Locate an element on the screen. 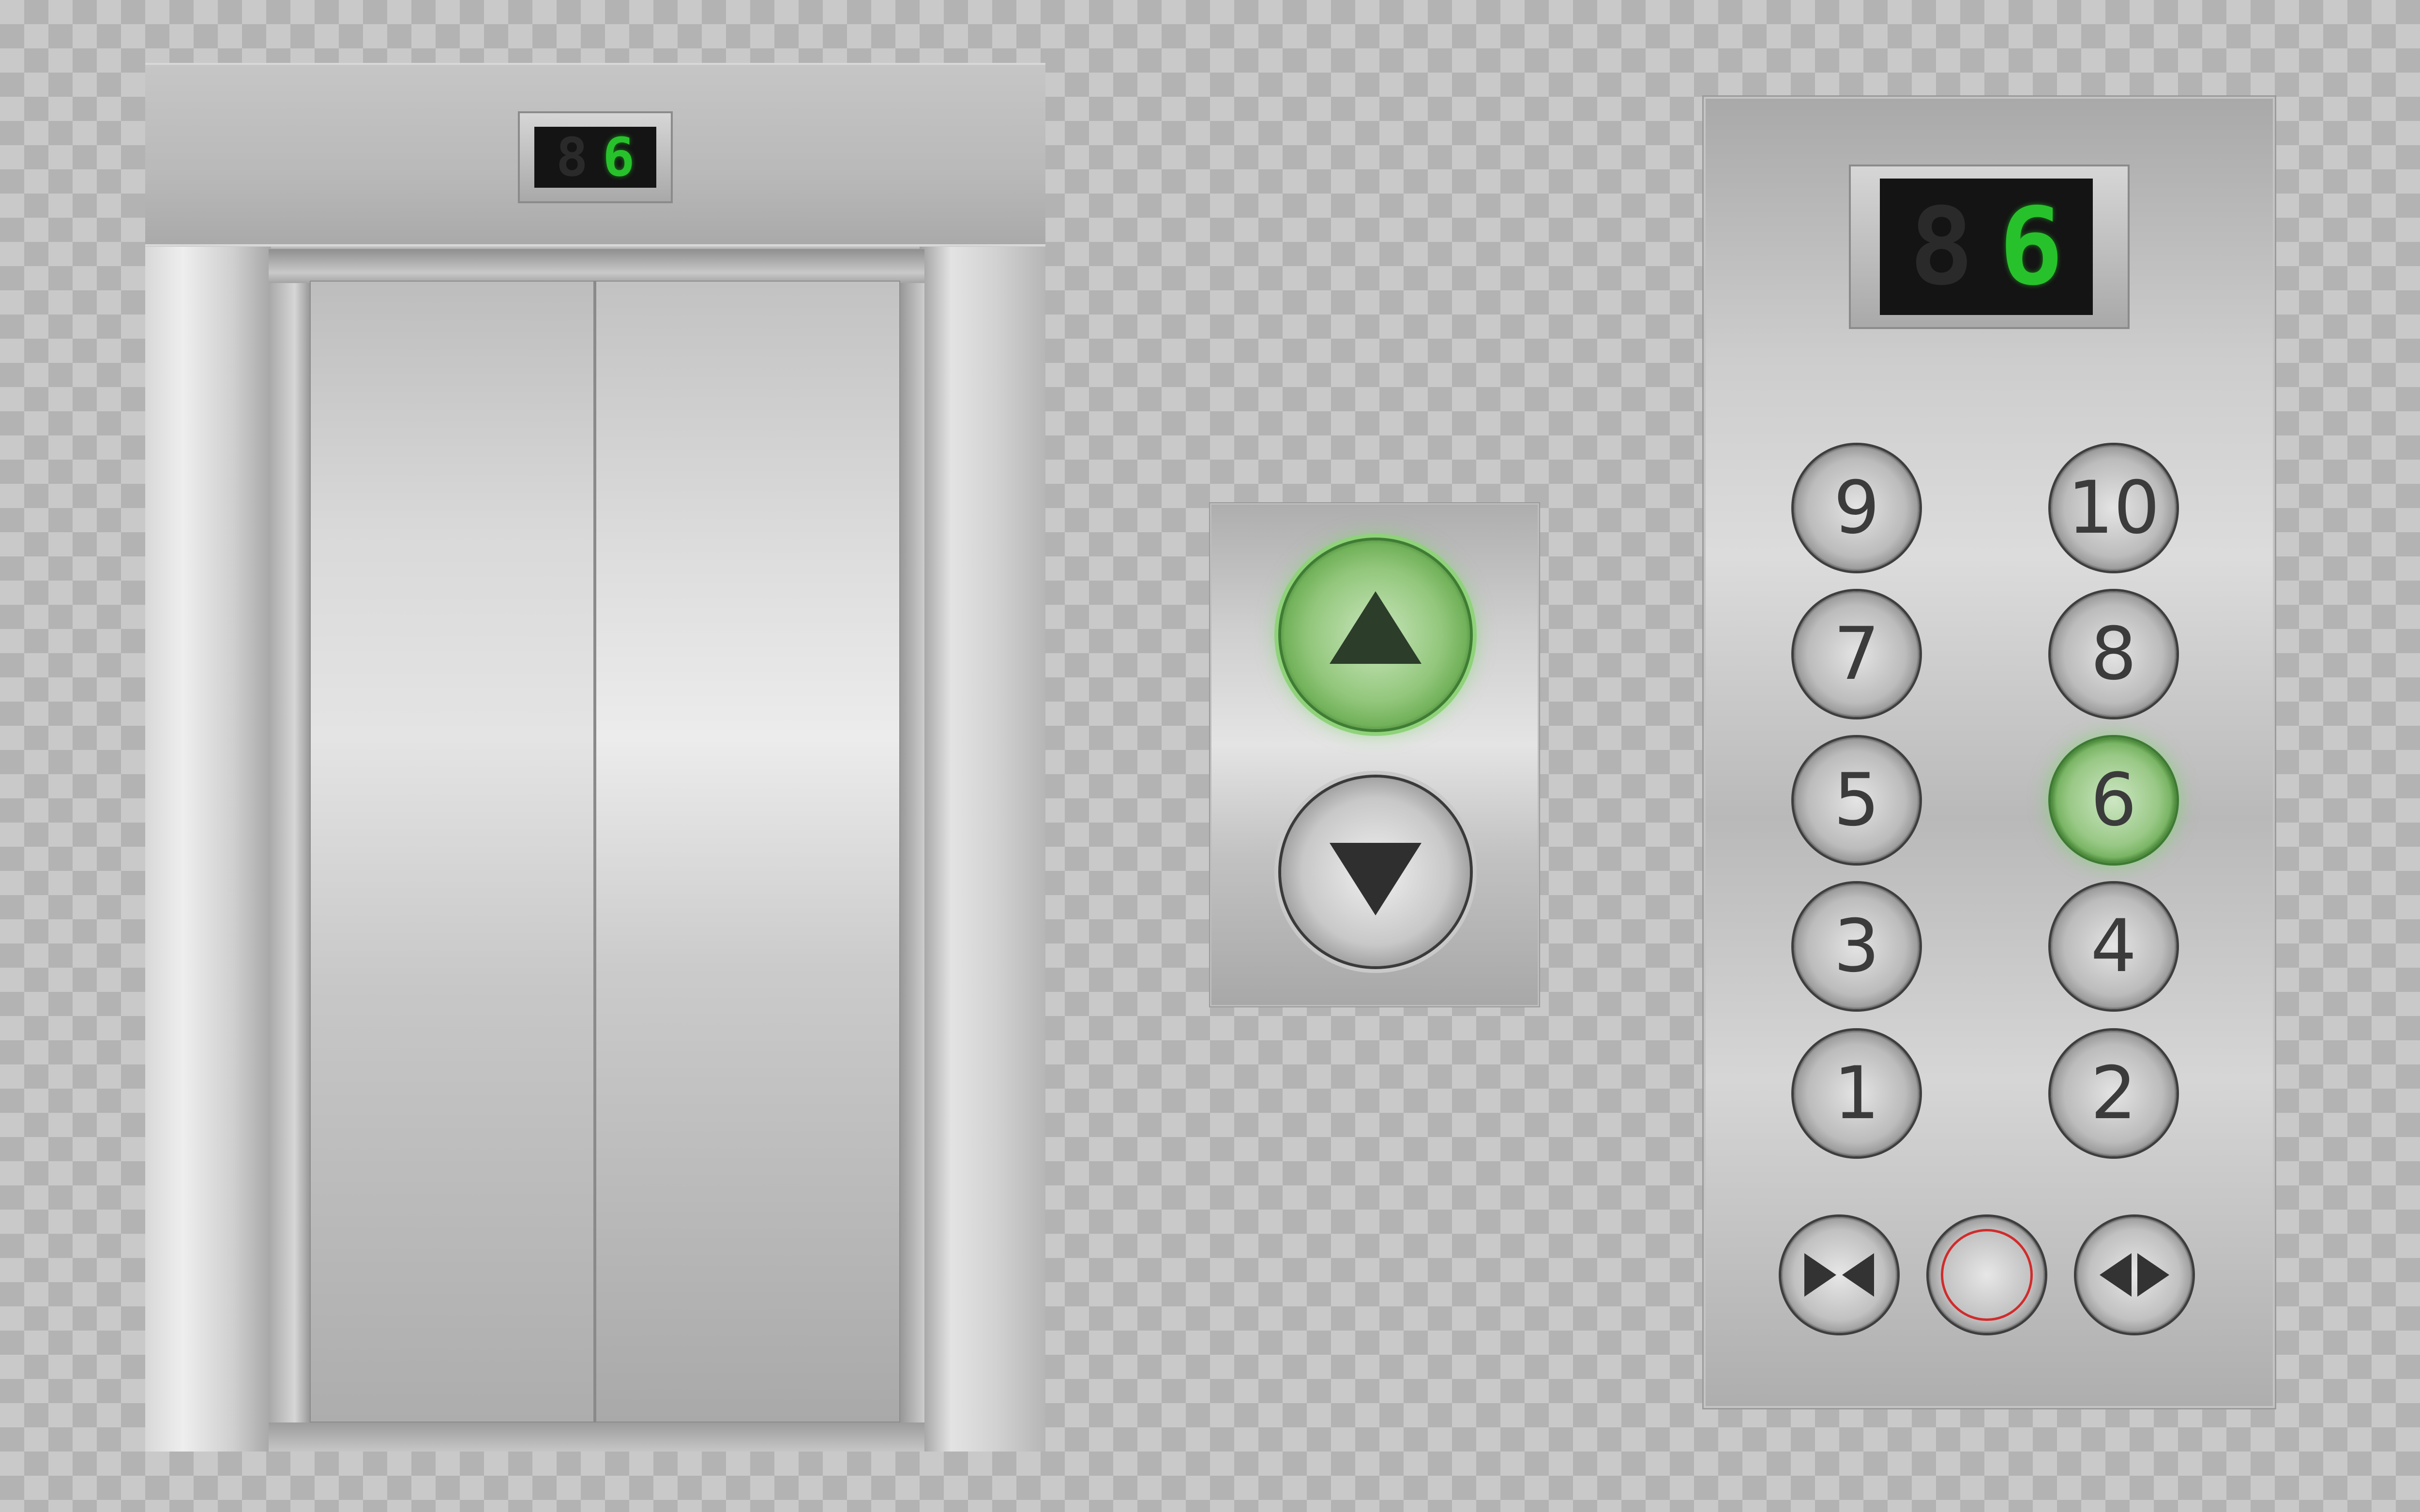 The height and width of the screenshot is (1512, 2420). floor-button-8: 8 is located at coordinates (2114, 654).